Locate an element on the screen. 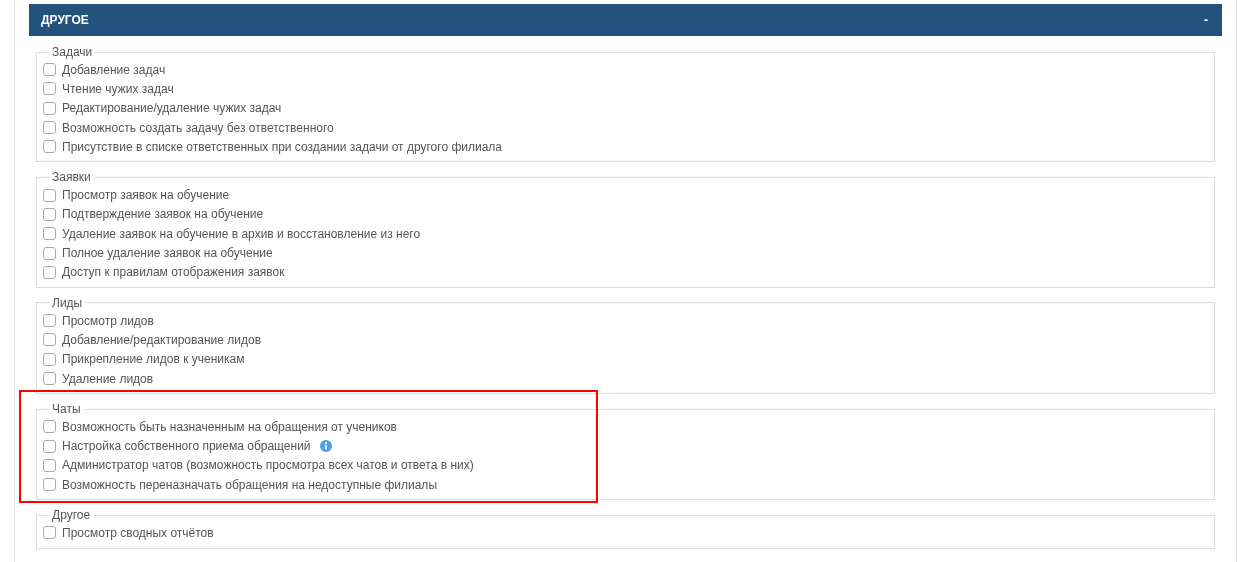 The image size is (1241, 562). checkbox-label: Просмотр лидов is located at coordinates (108, 321).